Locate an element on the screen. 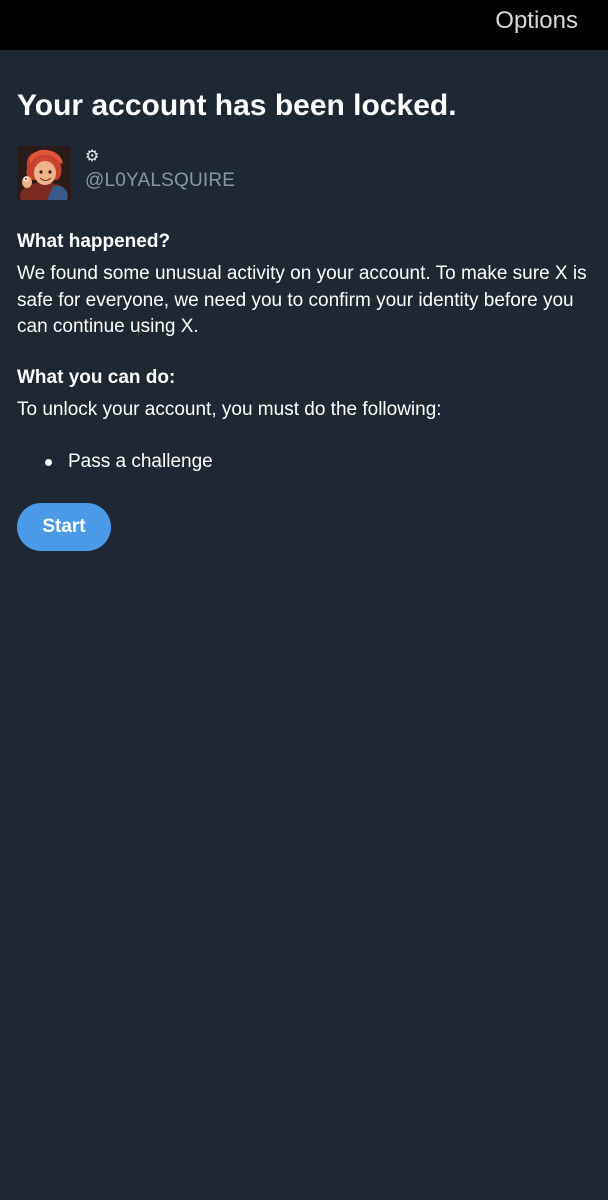 The width and height of the screenshot is (608, 1200). avatar is located at coordinates (44, 173).